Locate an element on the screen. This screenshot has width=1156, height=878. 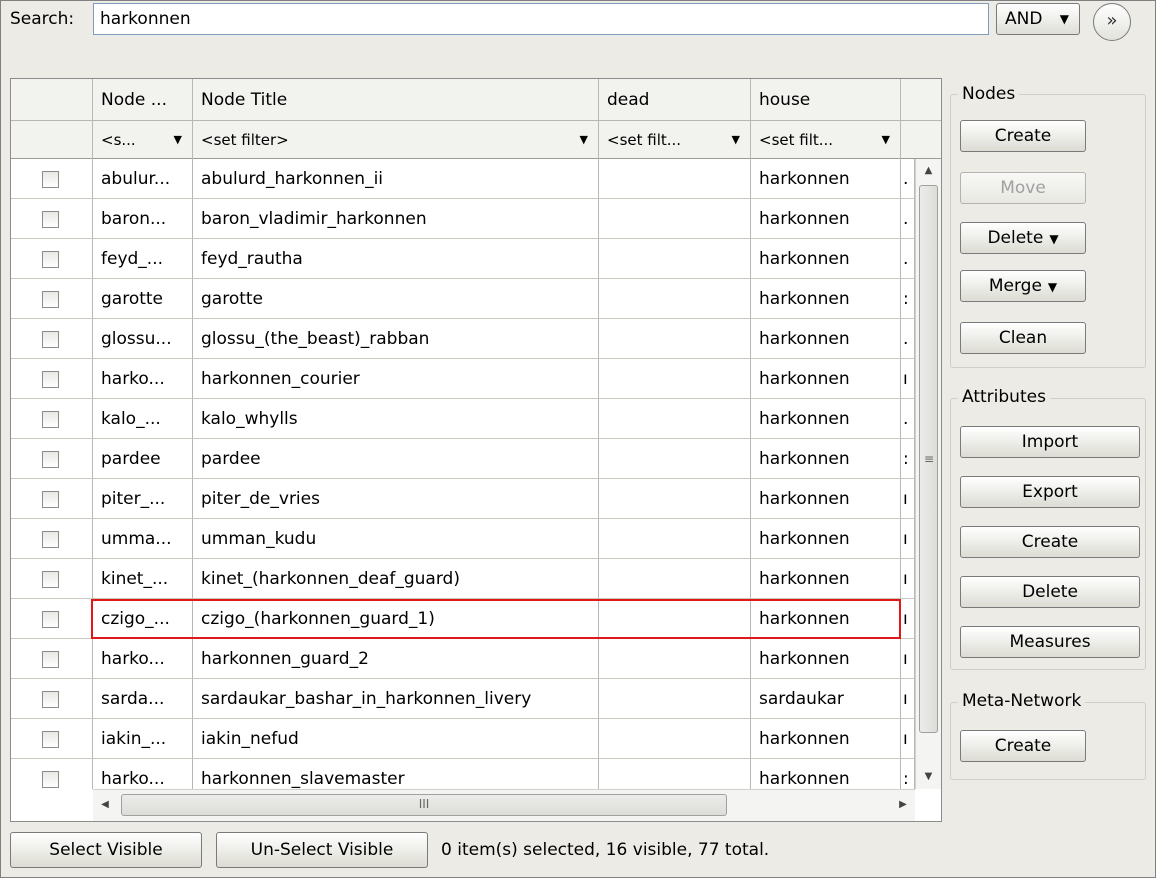
table-row: garotte garotte harkonnen: is located at coordinates (476, 299).